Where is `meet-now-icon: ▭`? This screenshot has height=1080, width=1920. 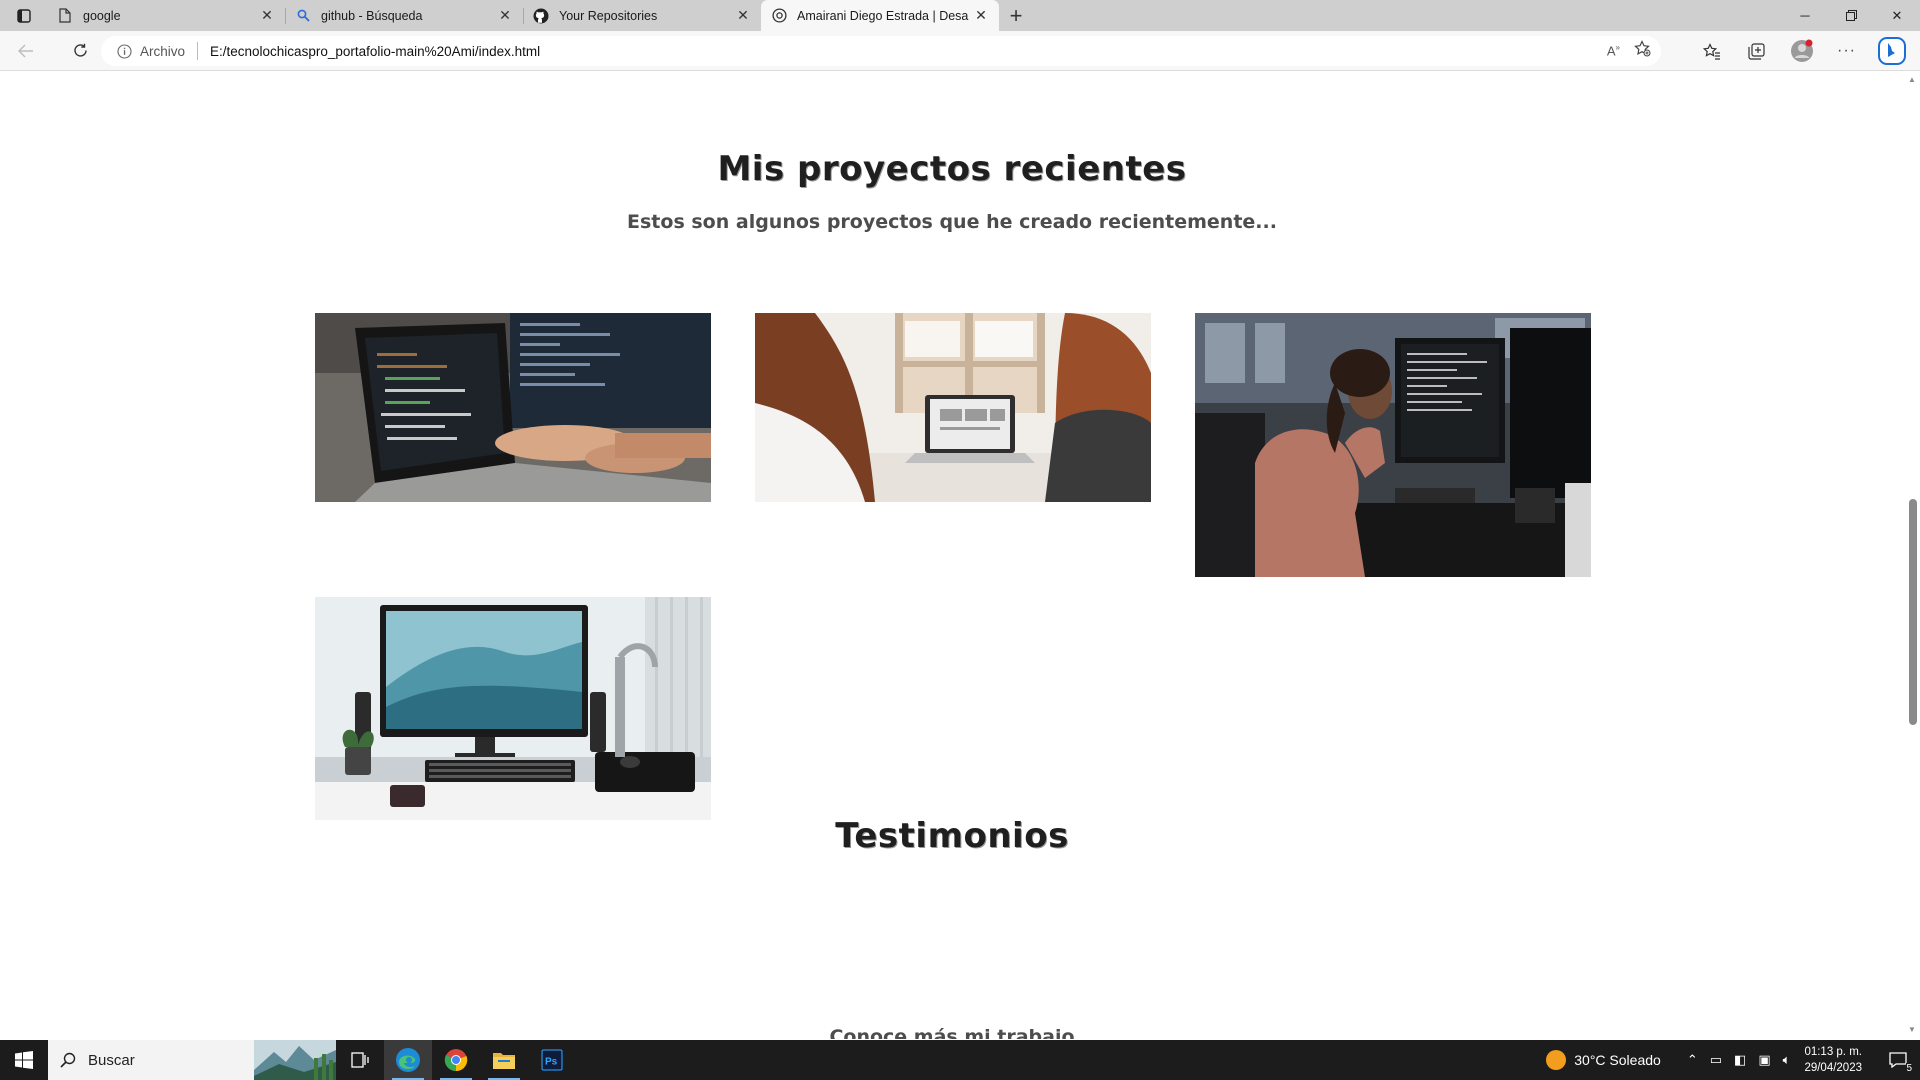
meet-now-icon: ▭ is located at coordinates (1716, 1060).